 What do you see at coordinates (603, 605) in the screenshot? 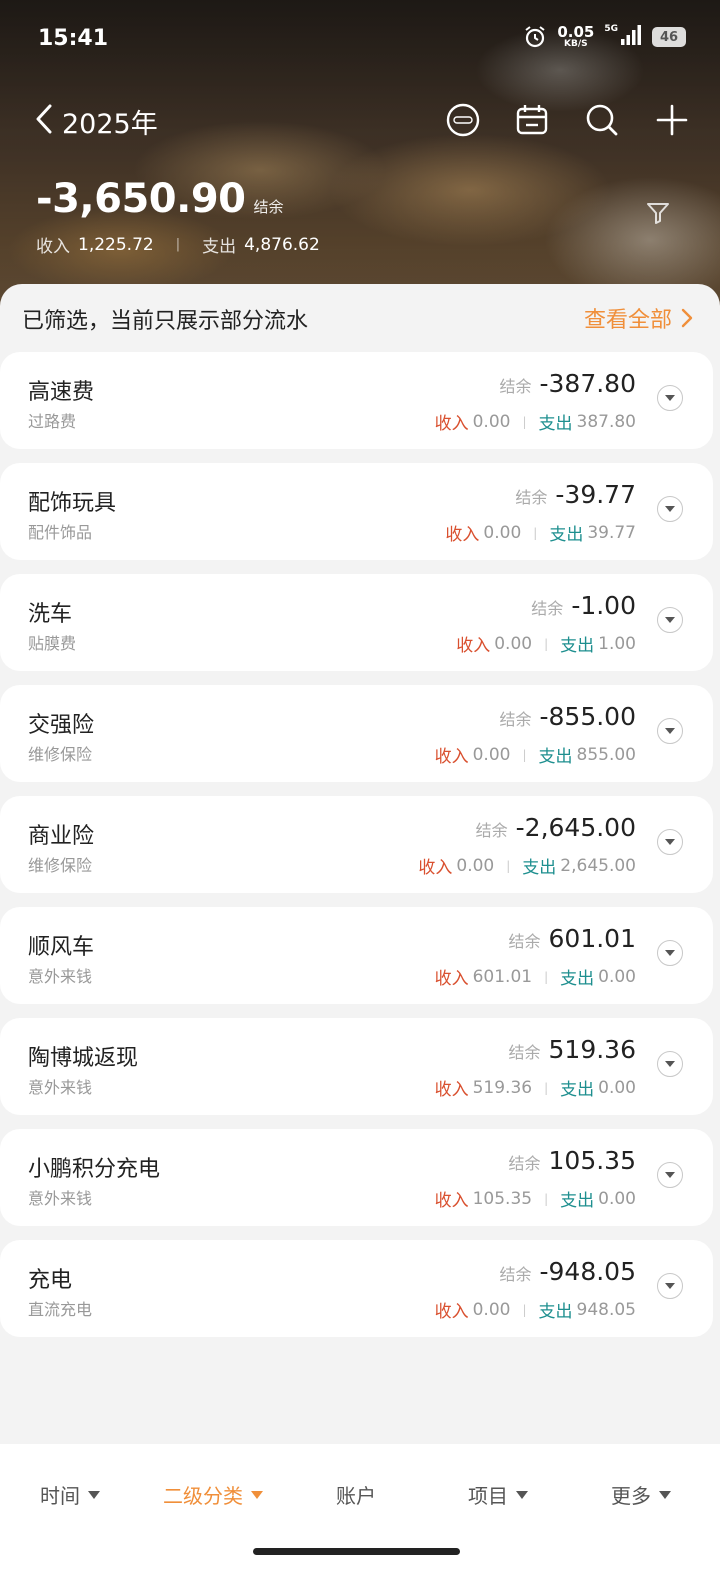
I see `balance-value: -1.00` at bounding box center [603, 605].